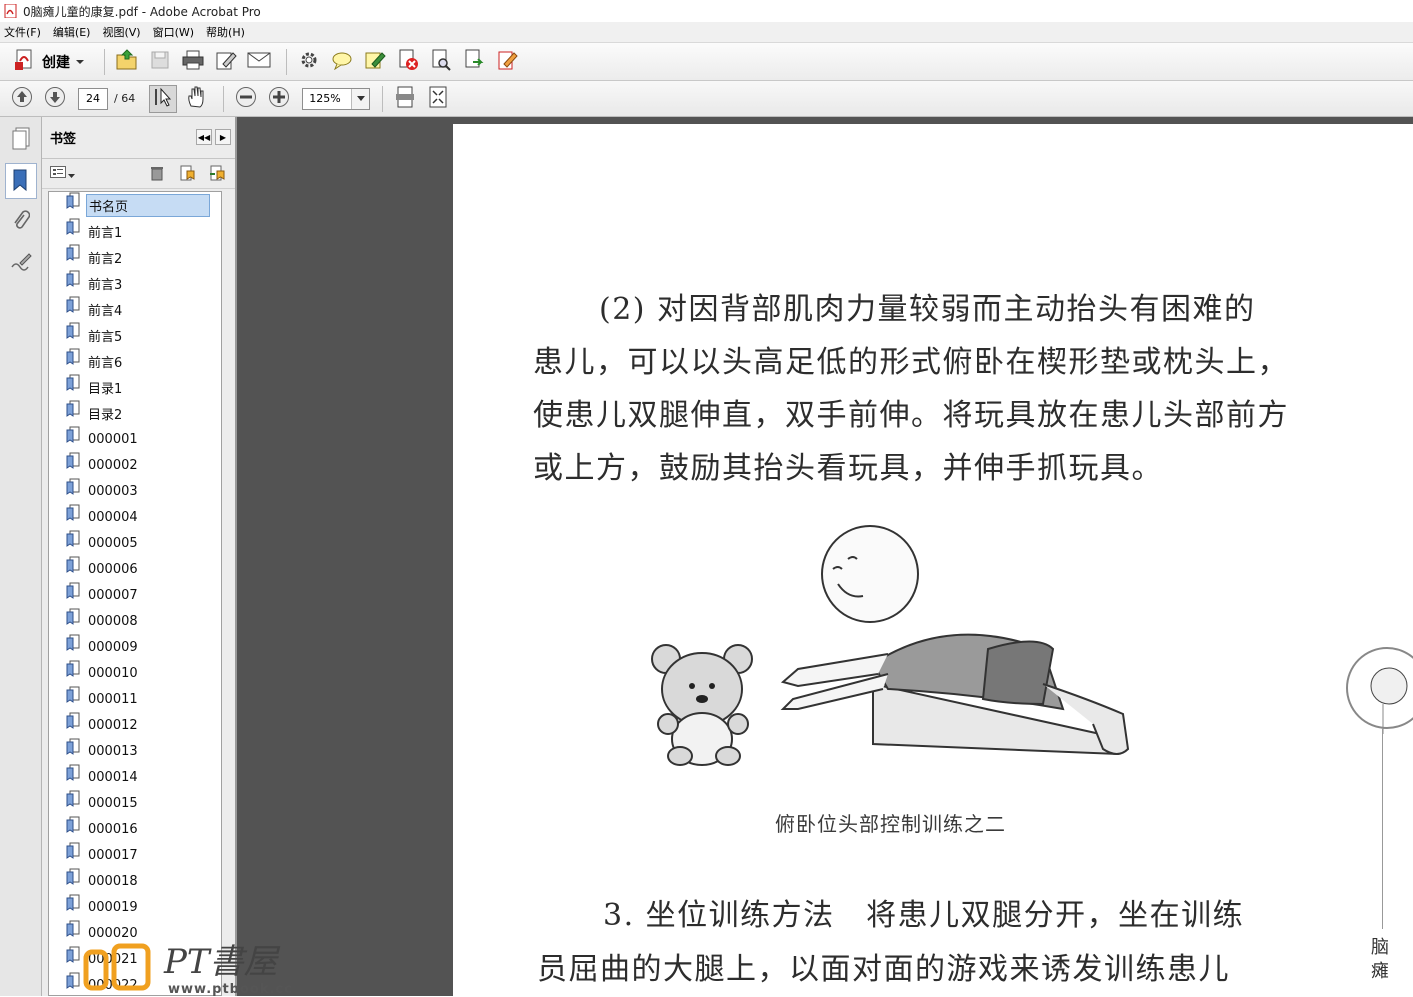  Describe the element at coordinates (113, 569) in the screenshot. I see `bookmark-label: 000006` at that location.